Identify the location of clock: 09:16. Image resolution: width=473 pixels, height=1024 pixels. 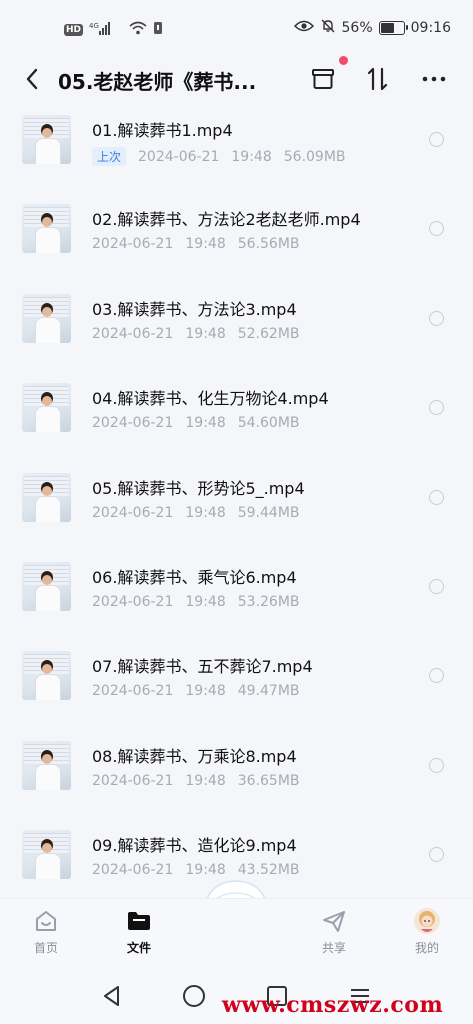
(430, 28).